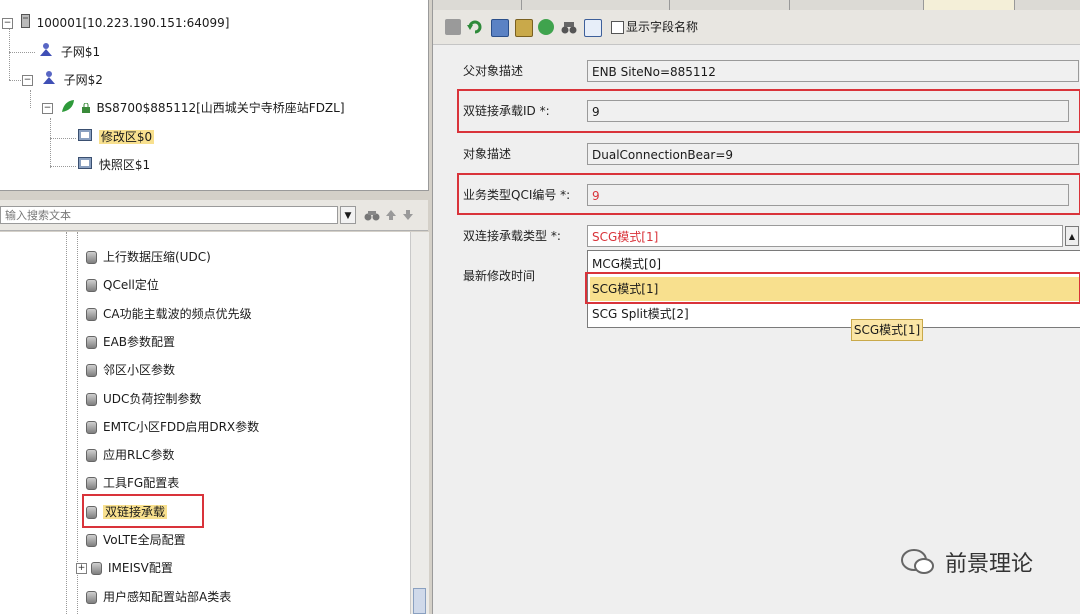  I want to click on lock-icon, so click(85, 109).